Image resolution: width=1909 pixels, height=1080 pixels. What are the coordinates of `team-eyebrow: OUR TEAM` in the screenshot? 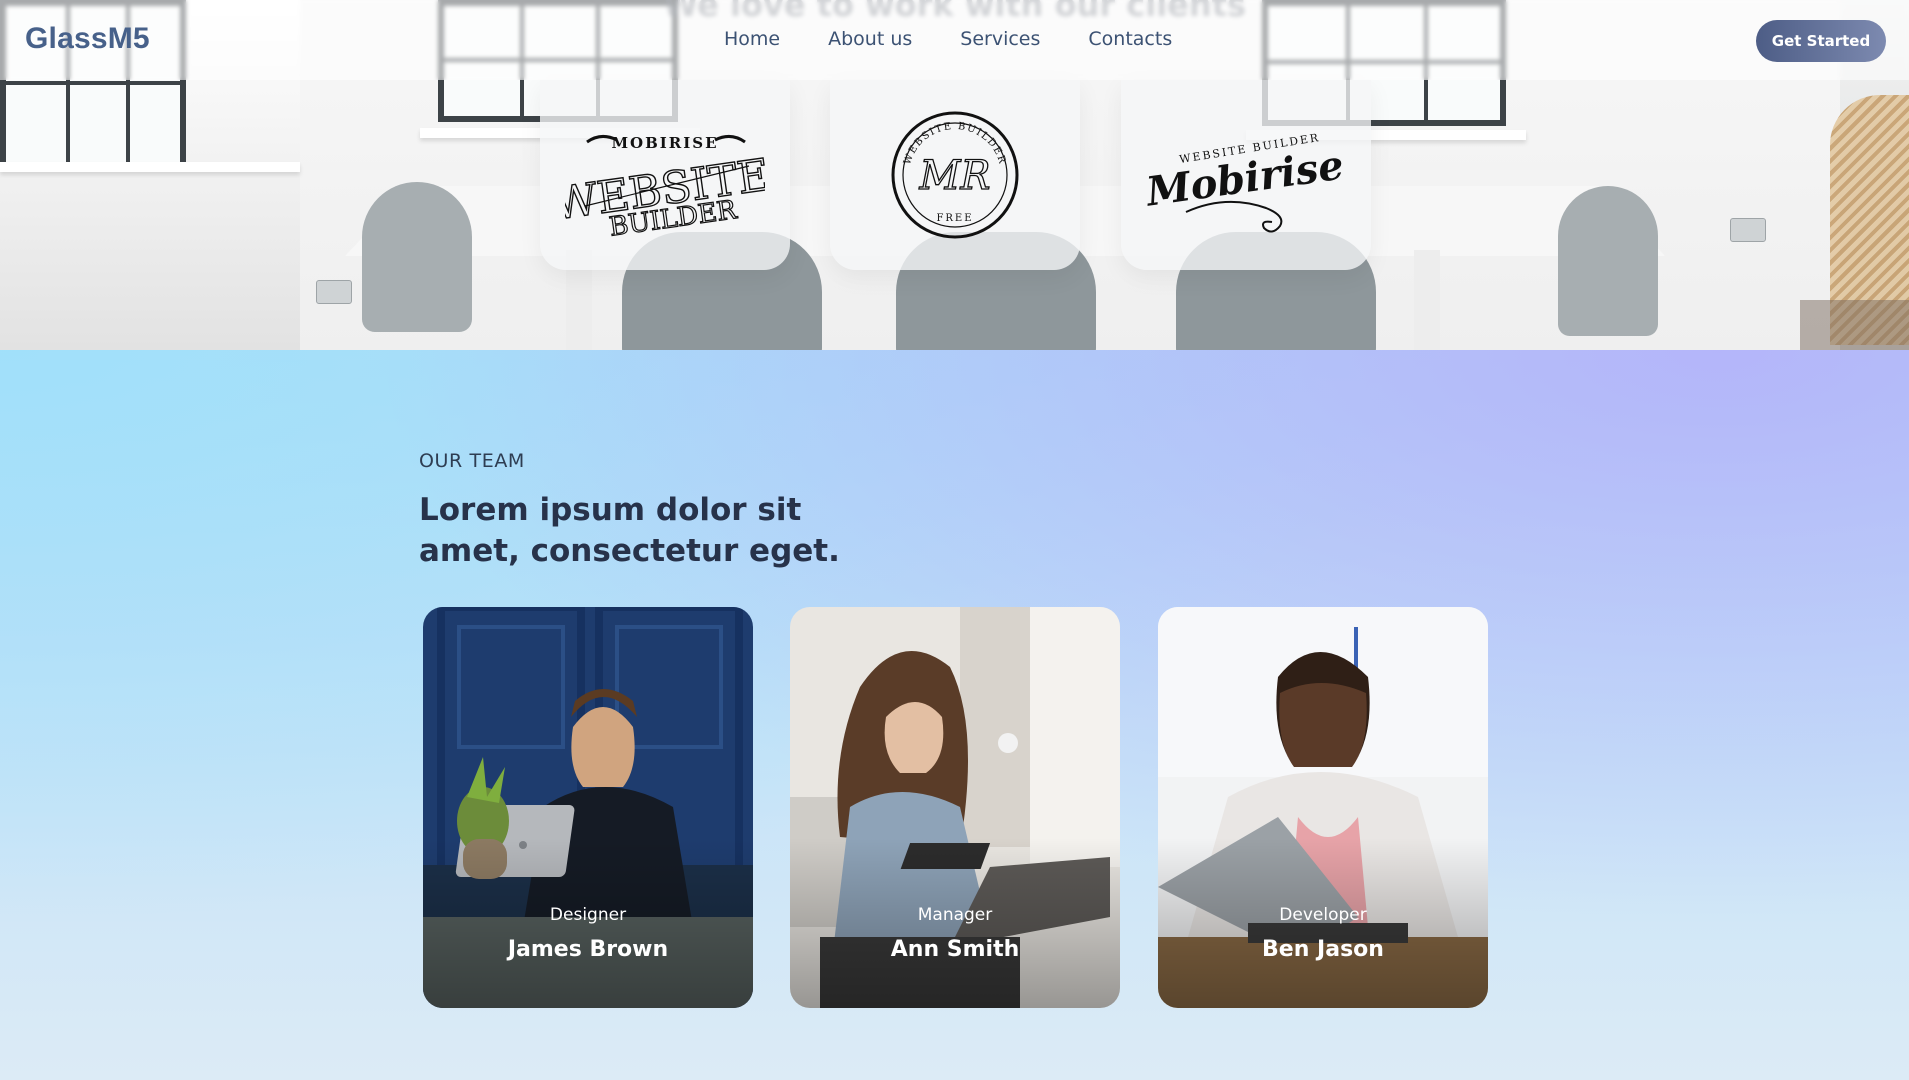 It's located at (472, 461).